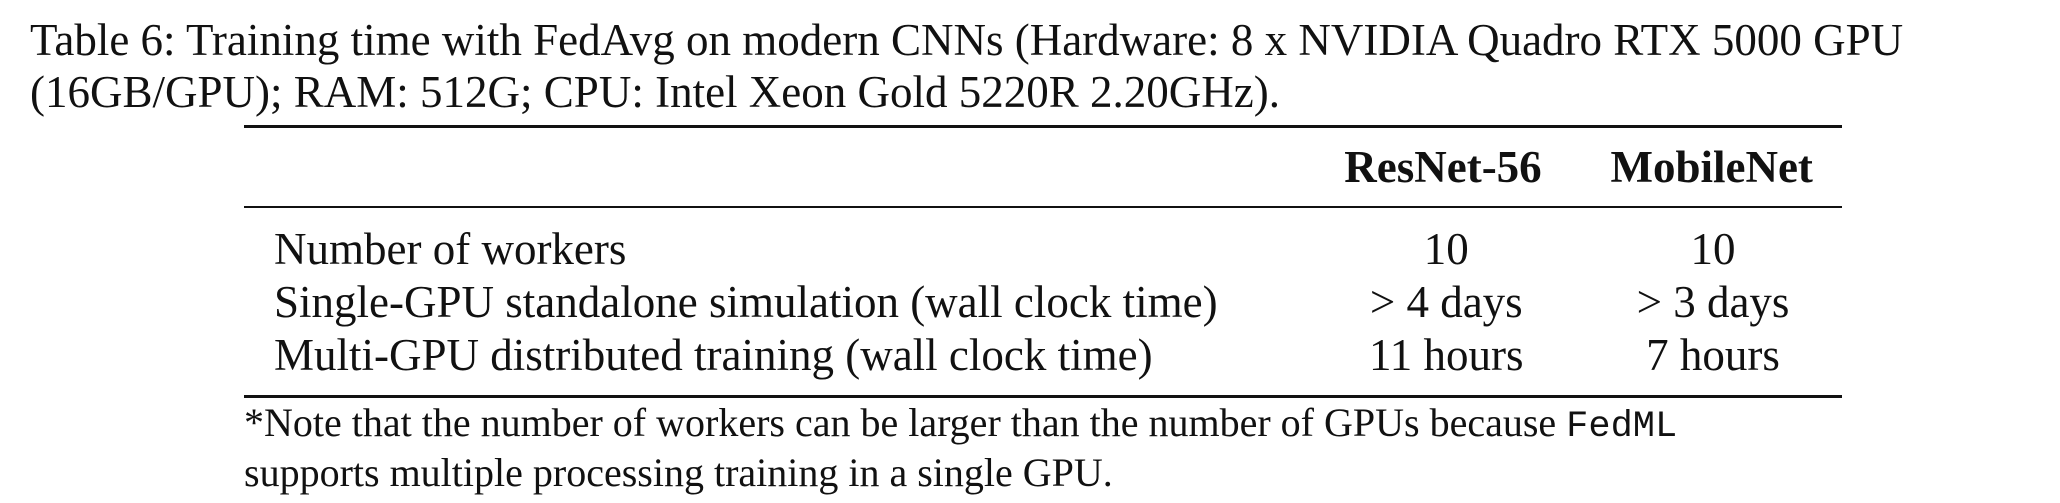 The height and width of the screenshot is (503, 2060). Describe the element at coordinates (1043, 396) in the screenshot. I see `bottom-rule` at that location.